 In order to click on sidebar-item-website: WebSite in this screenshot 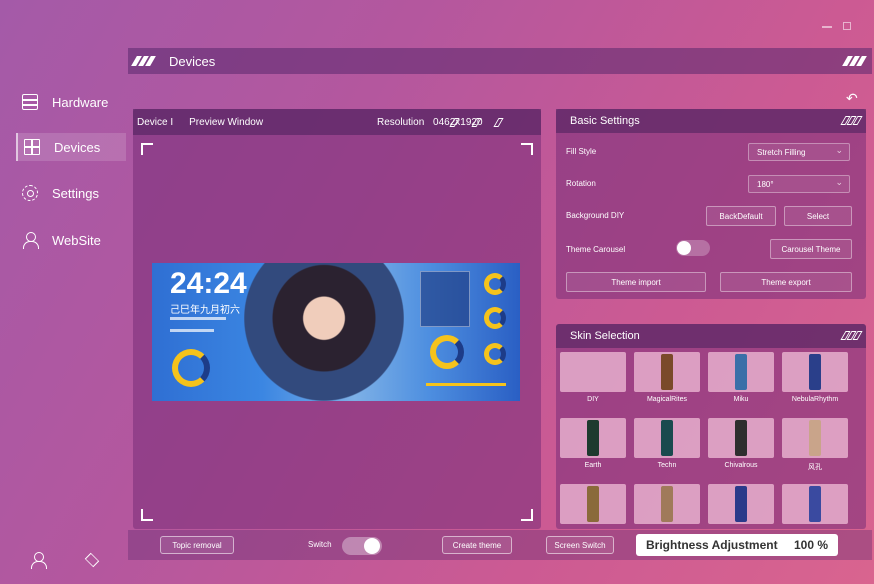, I will do `click(61, 240)`.